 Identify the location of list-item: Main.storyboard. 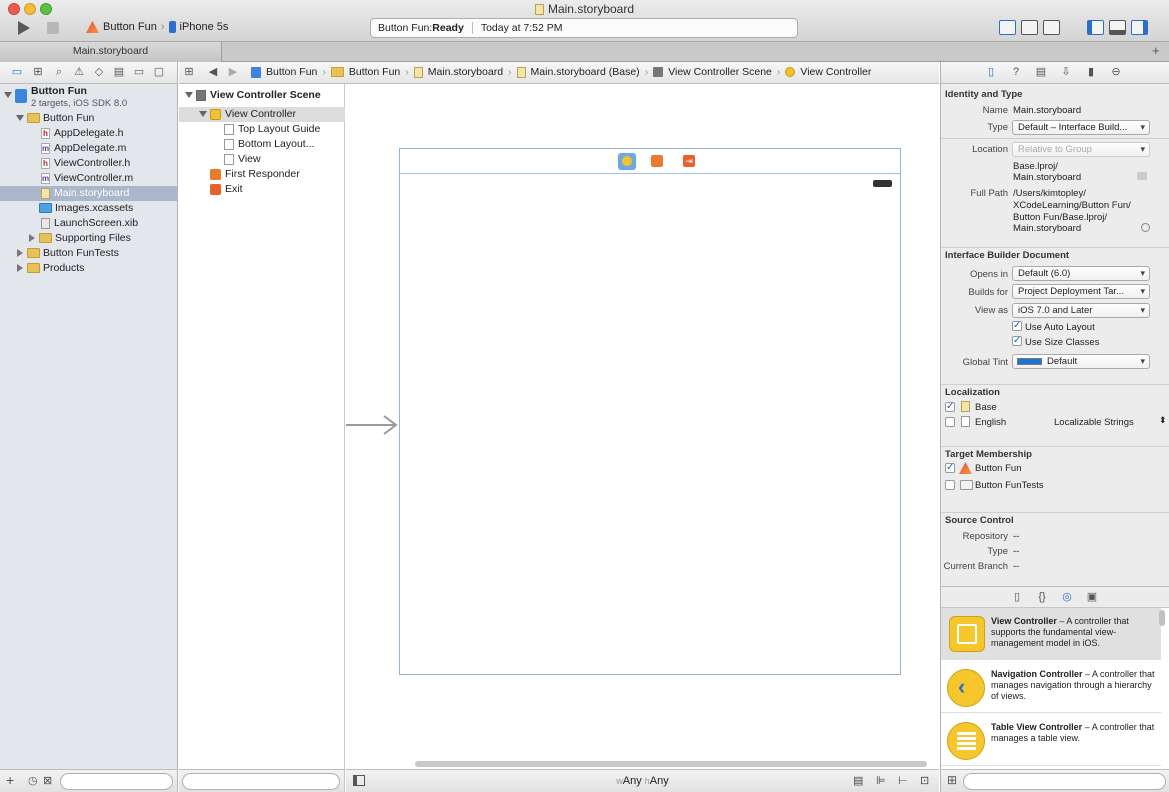
(89, 193).